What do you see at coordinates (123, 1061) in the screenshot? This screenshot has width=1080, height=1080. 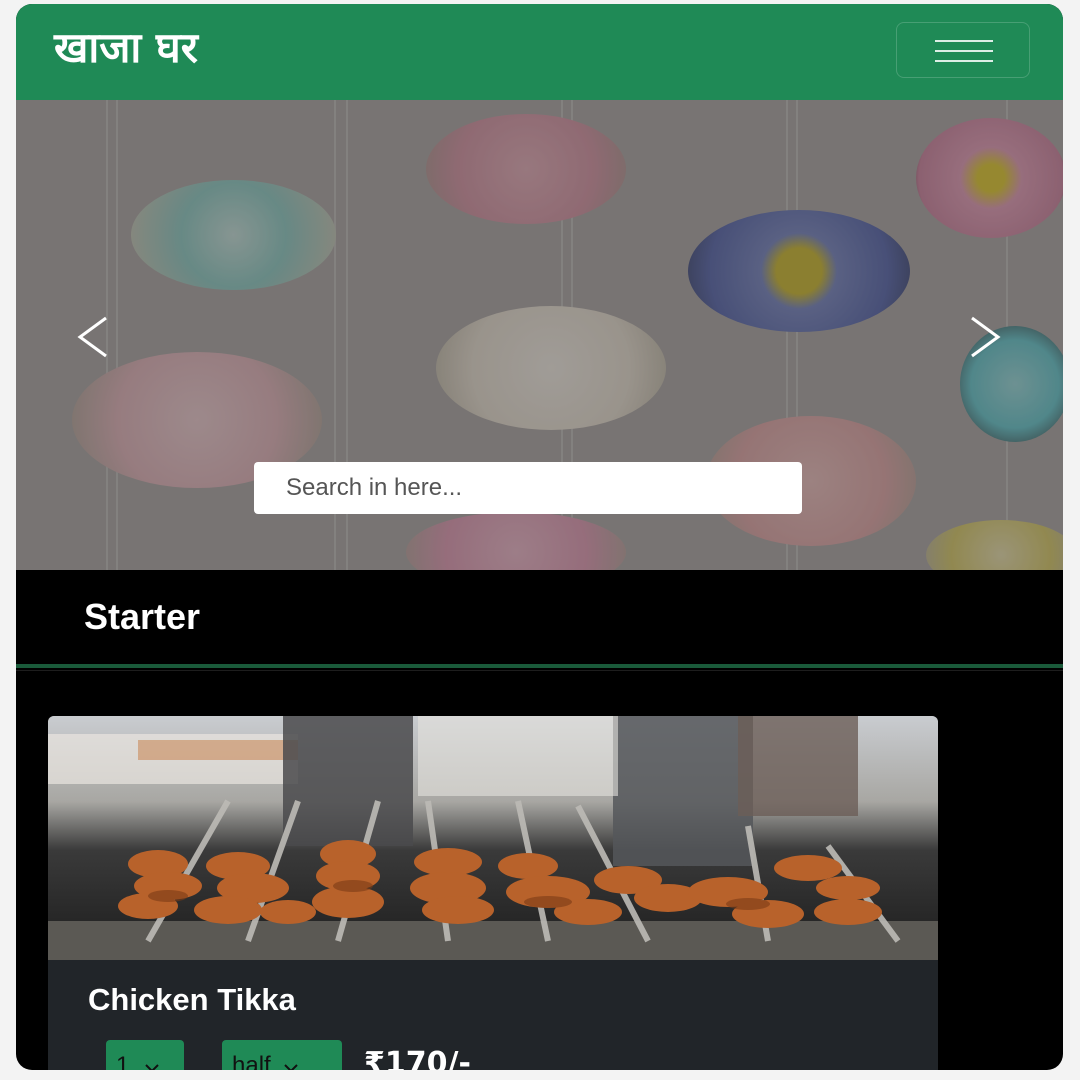 I see `quantity-select-value: 1` at bounding box center [123, 1061].